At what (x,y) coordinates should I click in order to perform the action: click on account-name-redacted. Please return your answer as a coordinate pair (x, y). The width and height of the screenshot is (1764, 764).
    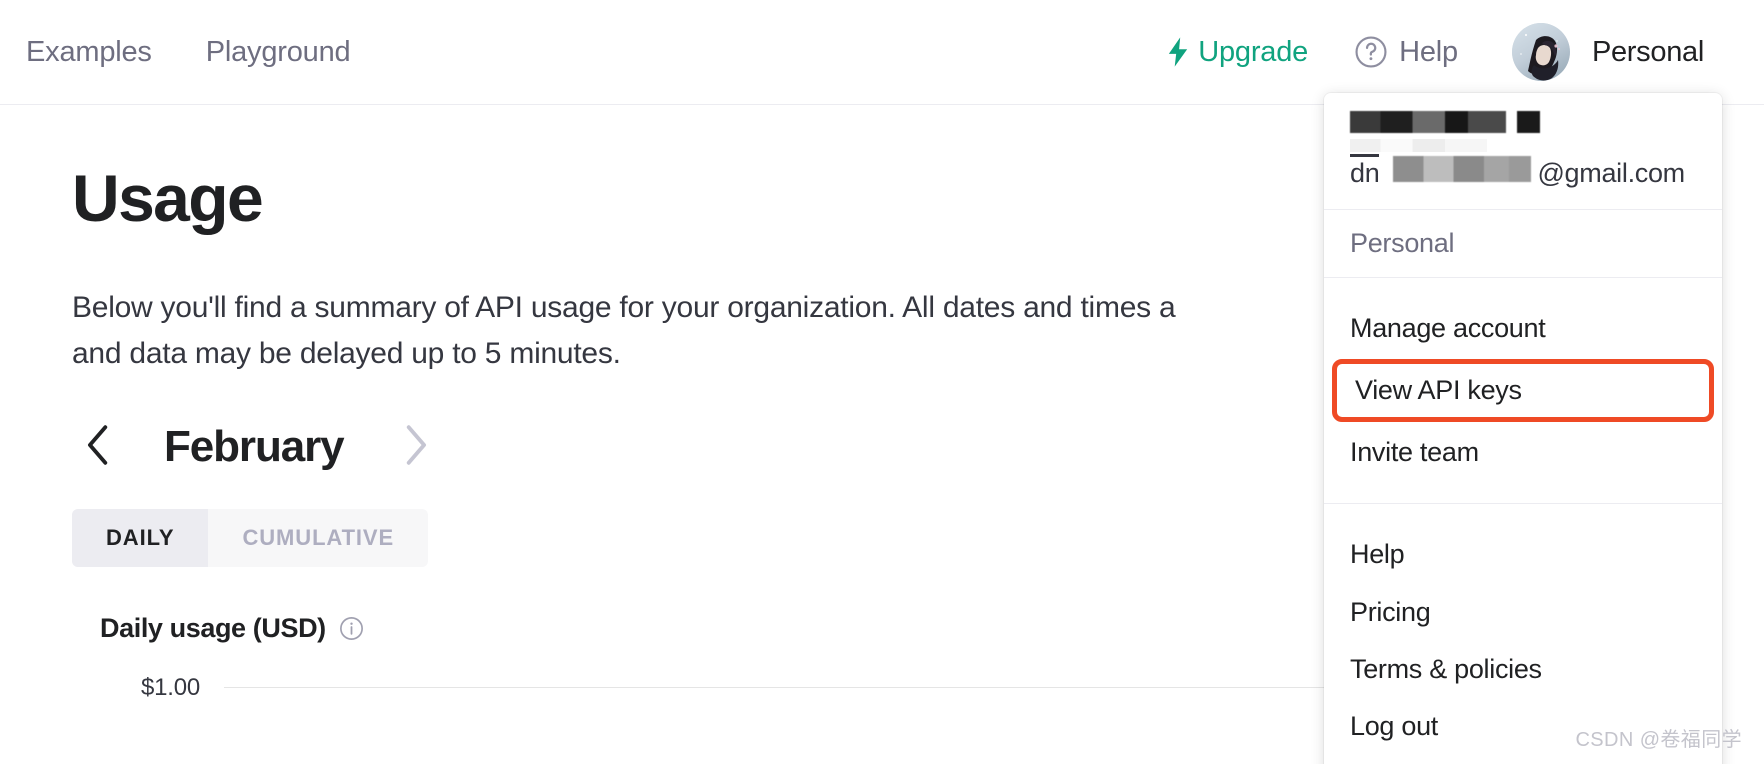
    Looking at the image, I should click on (1445, 122).